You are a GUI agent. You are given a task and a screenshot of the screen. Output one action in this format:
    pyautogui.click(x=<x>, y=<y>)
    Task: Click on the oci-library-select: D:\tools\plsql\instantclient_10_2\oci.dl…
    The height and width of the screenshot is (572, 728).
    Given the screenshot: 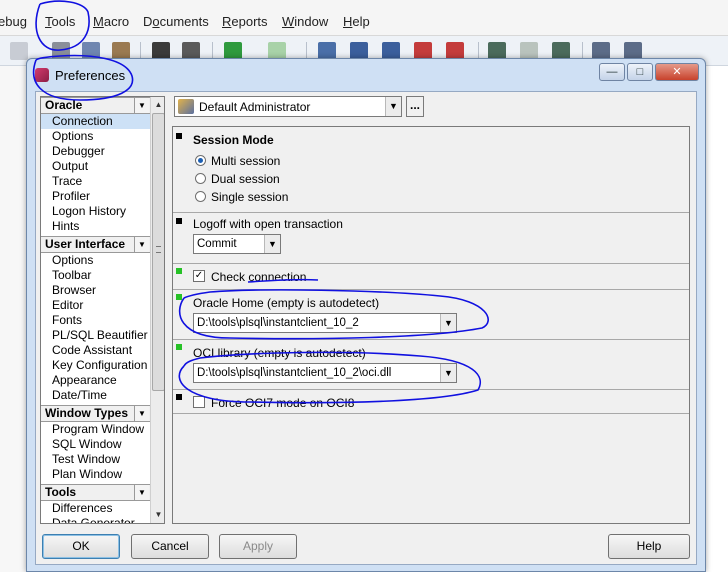 What is the action you would take?
    pyautogui.click(x=325, y=373)
    